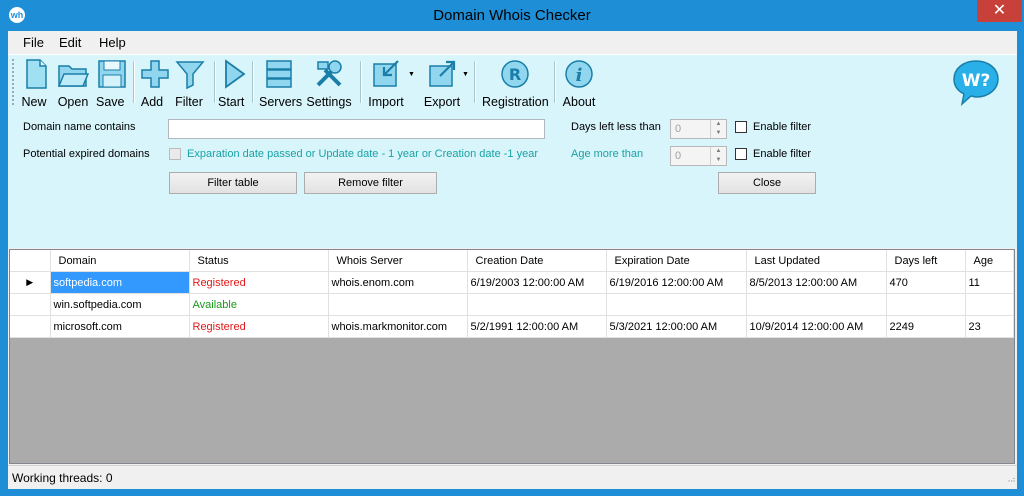 This screenshot has height=496, width=1024. I want to click on add-button: Add, so click(154, 83).